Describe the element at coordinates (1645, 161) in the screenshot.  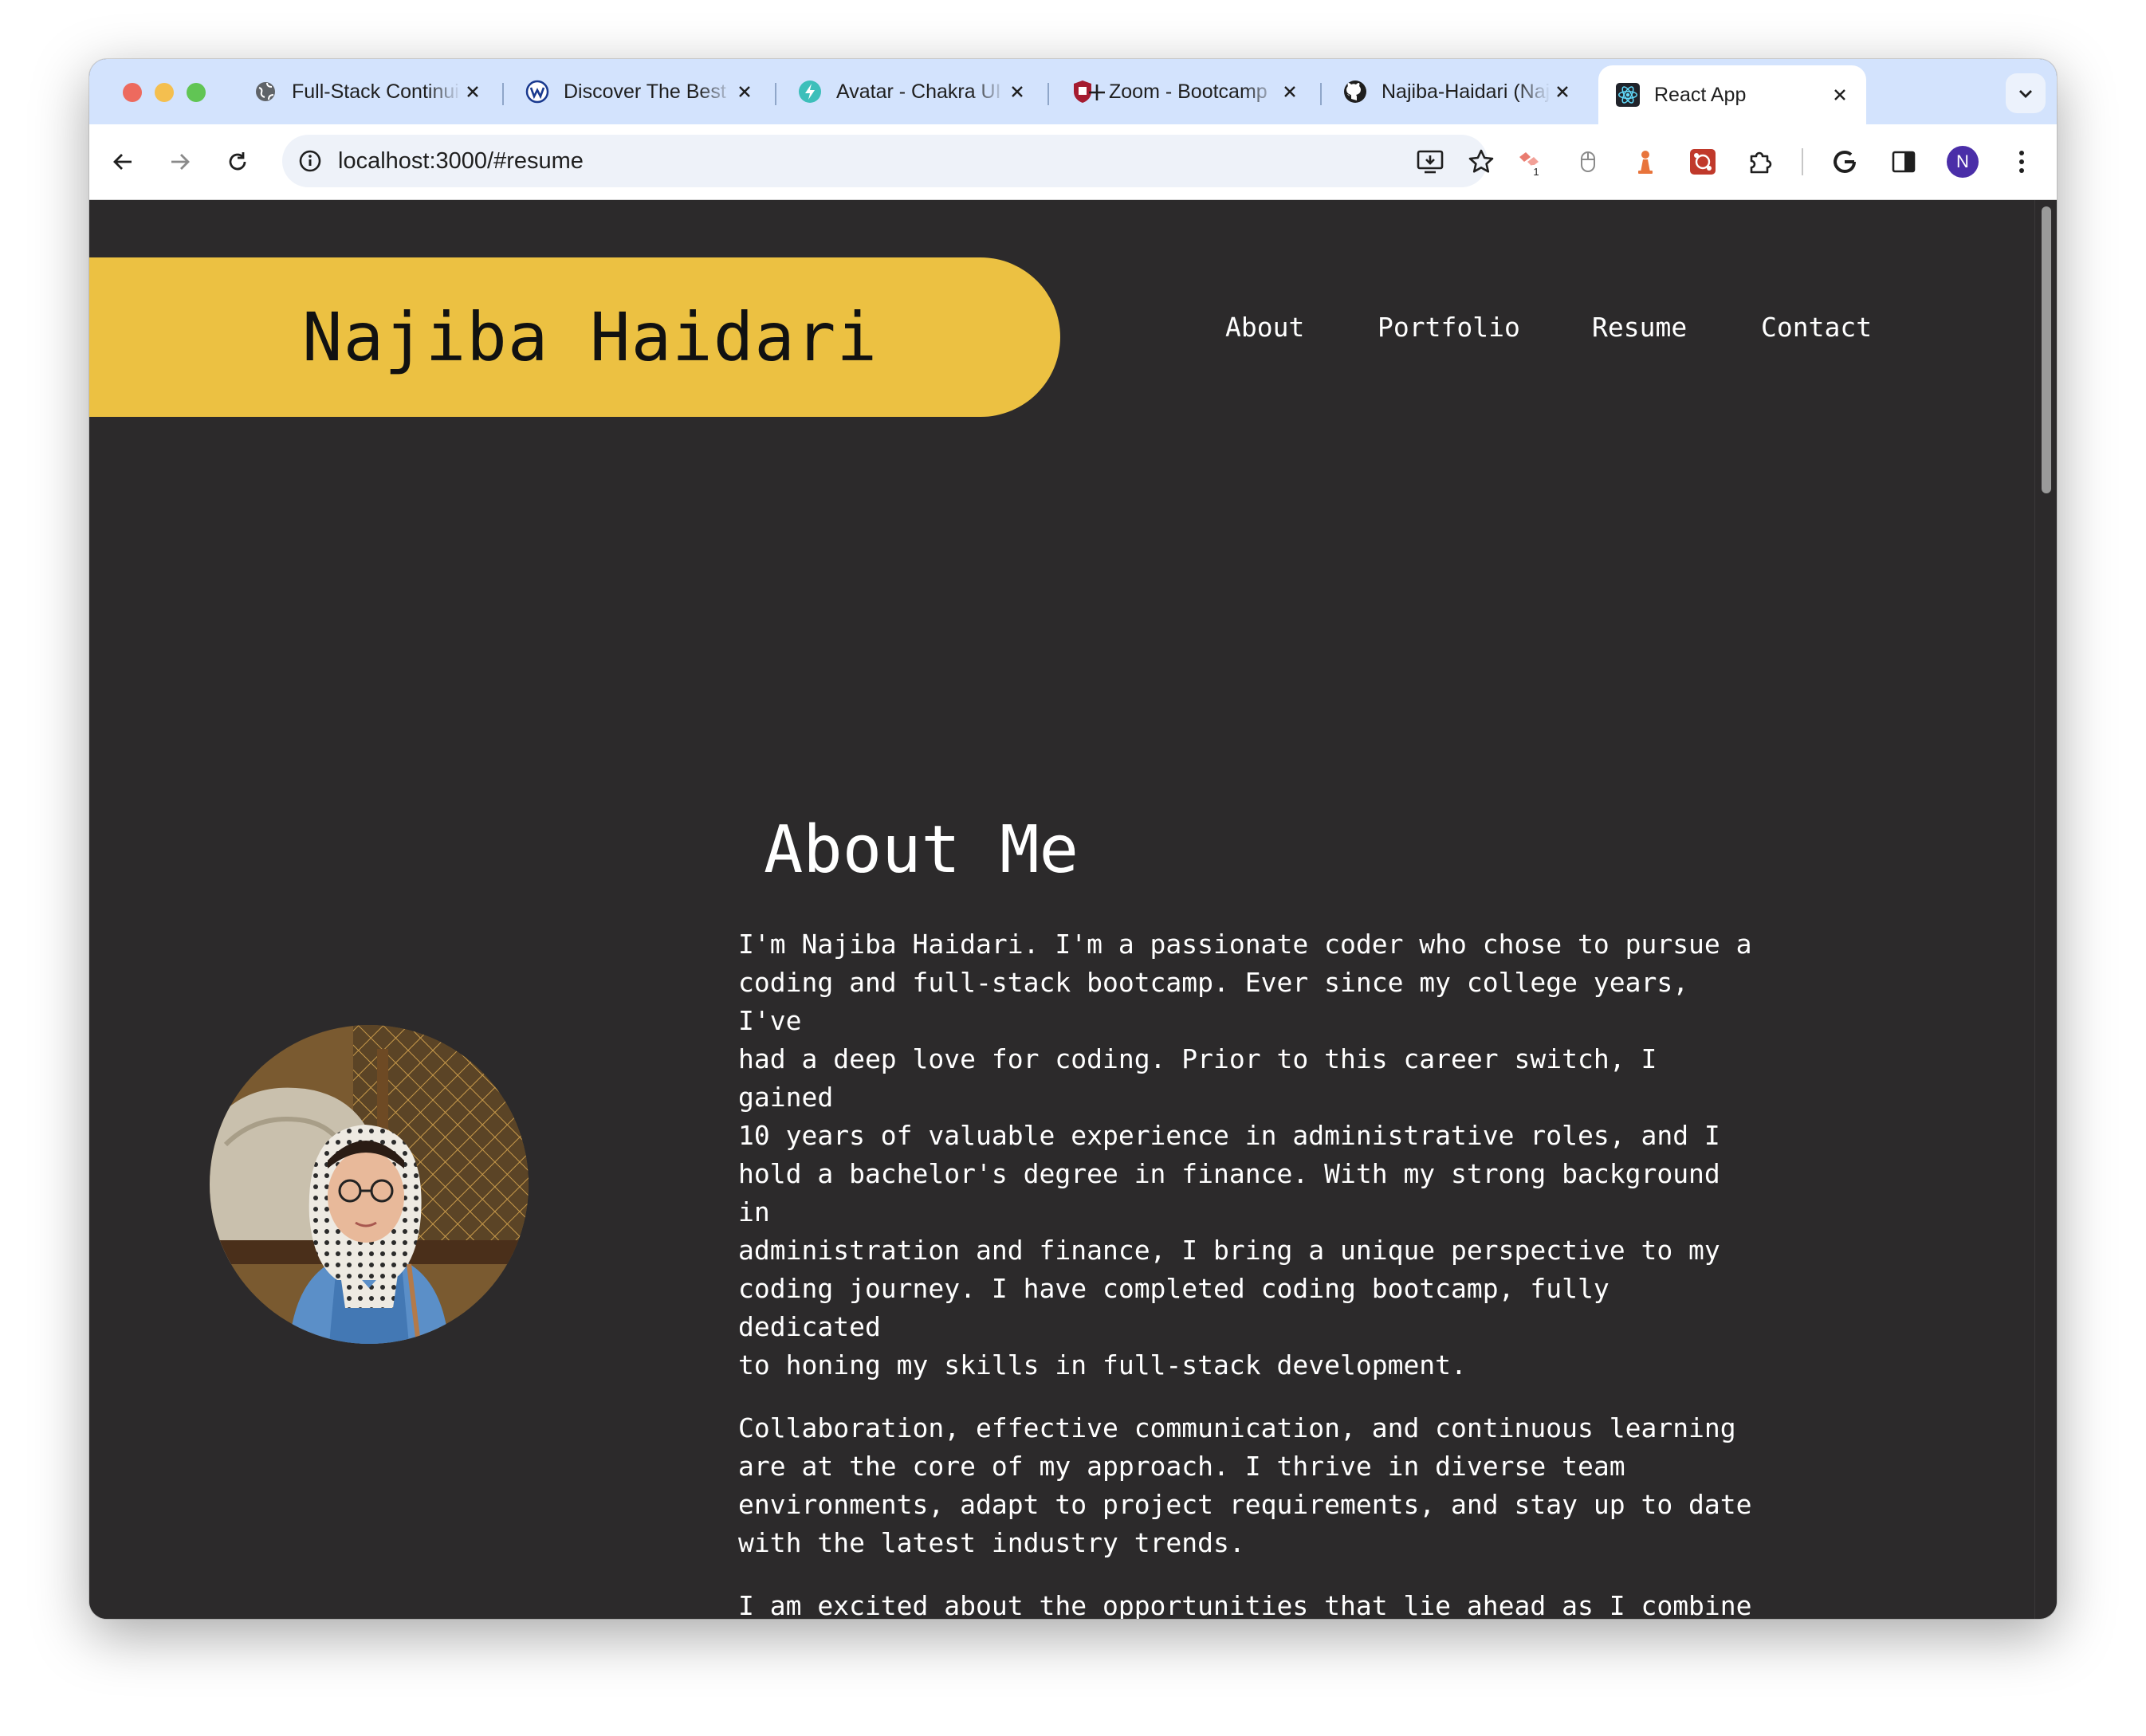
I see `chess-extension-icon` at that location.